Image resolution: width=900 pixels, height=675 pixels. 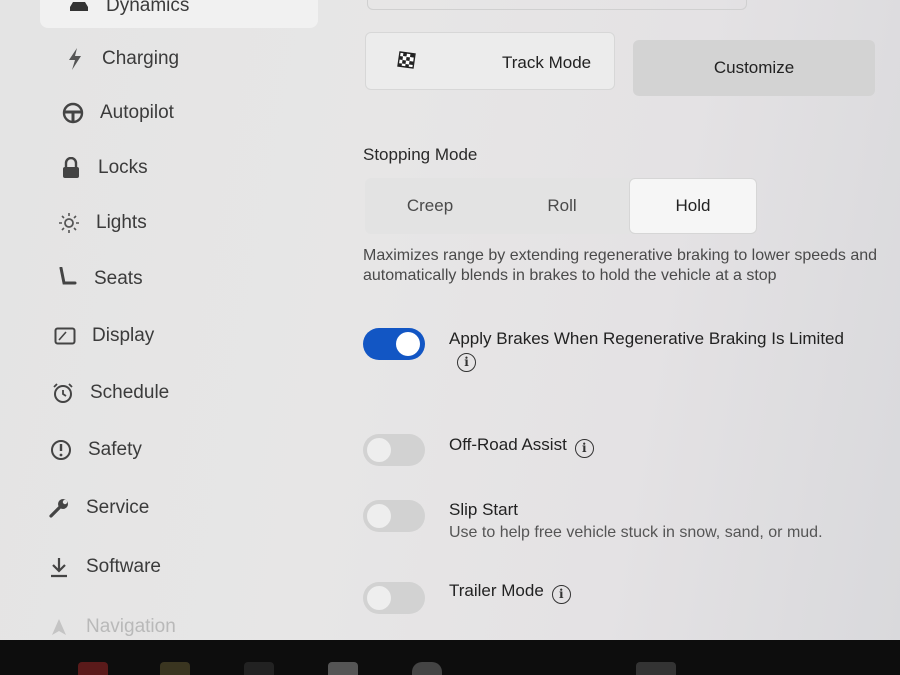 I want to click on sidebar-item-label: Service, so click(x=118, y=507).